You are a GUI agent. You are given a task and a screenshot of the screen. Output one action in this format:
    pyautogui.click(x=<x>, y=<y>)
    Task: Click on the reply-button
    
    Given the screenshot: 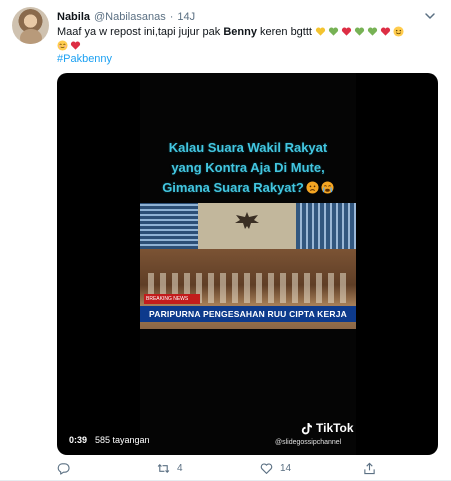 What is the action you would take?
    pyautogui.click(x=67, y=468)
    